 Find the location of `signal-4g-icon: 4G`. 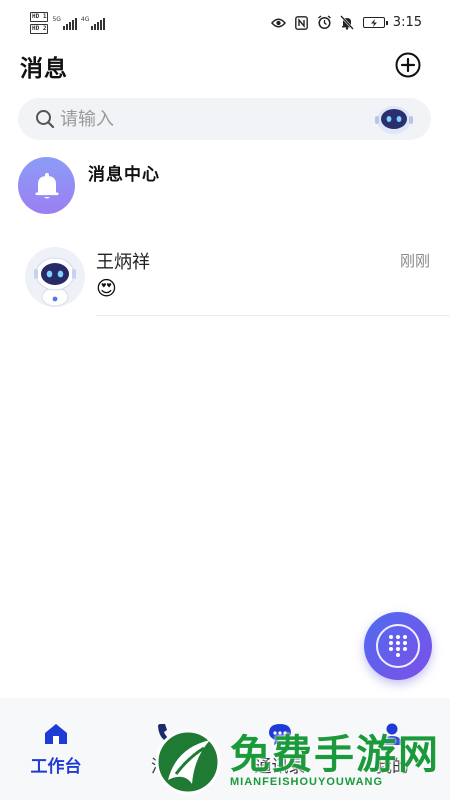

signal-4g-icon: 4G is located at coordinates (93, 23).